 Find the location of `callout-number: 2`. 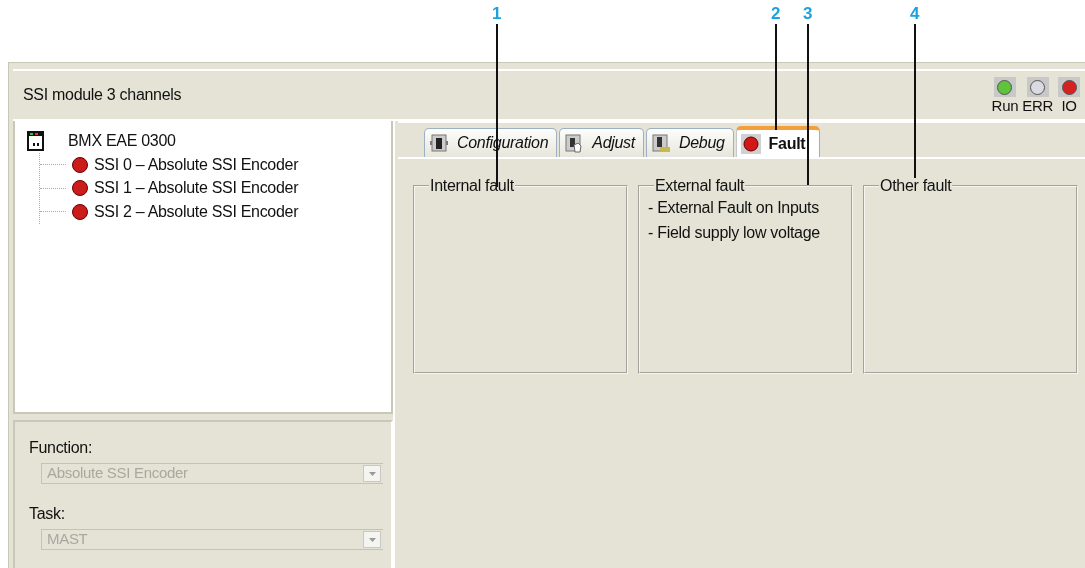

callout-number: 2 is located at coordinates (776, 14).